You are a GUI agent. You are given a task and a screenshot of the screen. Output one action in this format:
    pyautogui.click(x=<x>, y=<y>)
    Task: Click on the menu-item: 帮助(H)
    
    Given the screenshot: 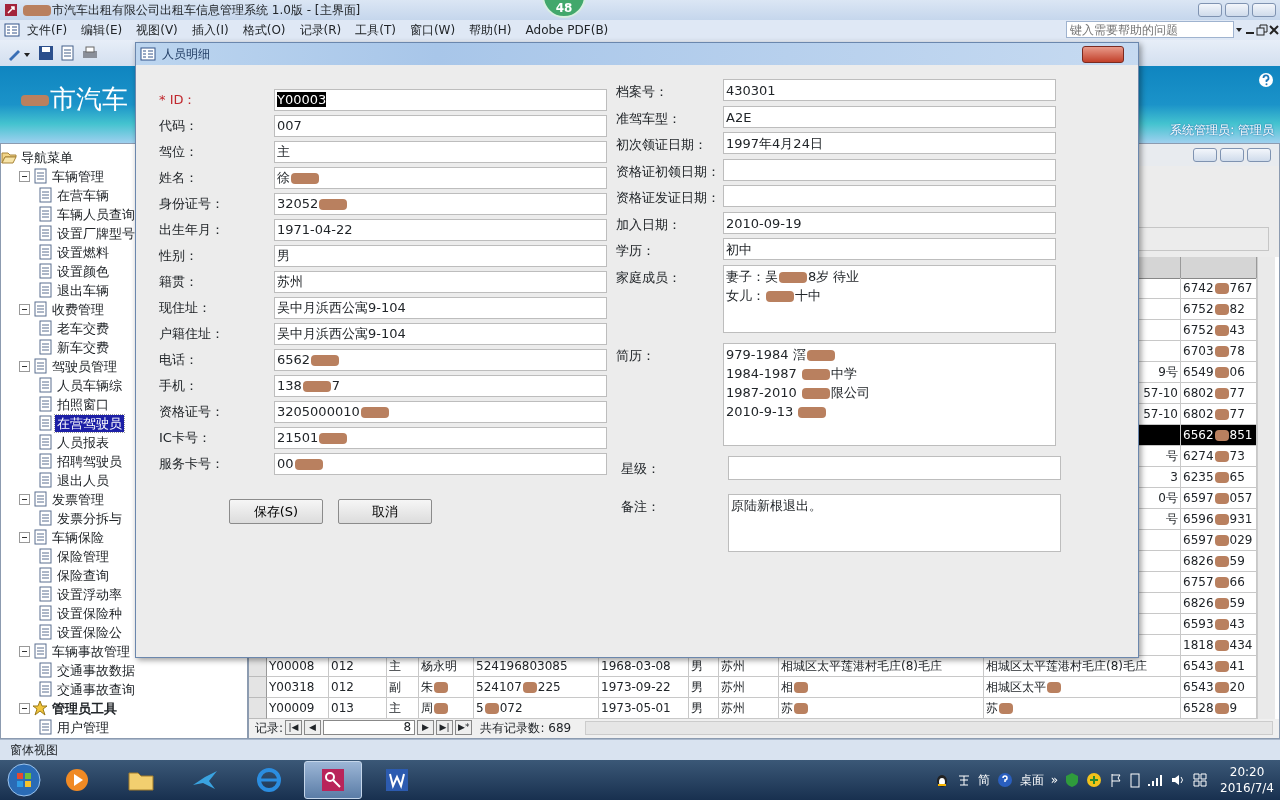 What is the action you would take?
    pyautogui.click(x=490, y=29)
    